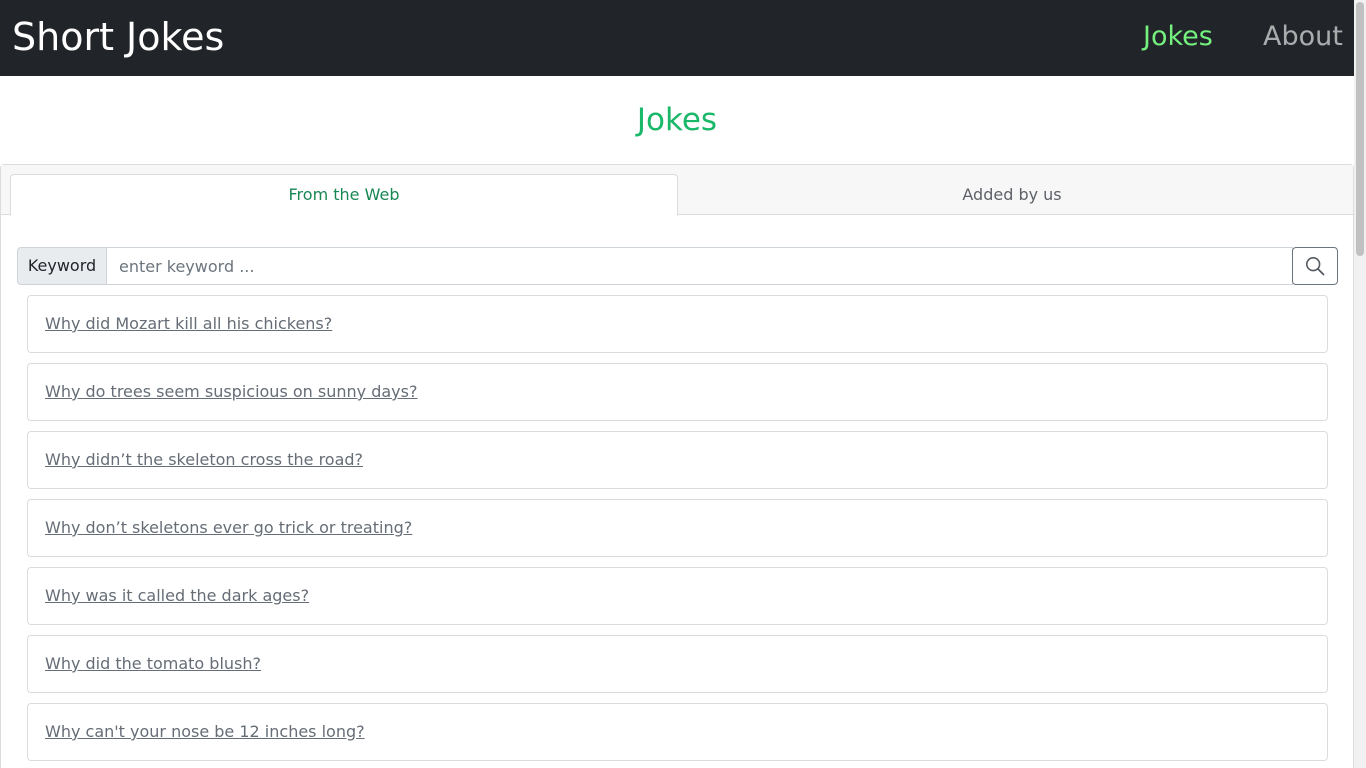 Image resolution: width=1366 pixels, height=768 pixels. I want to click on page-title: Jokes, so click(677, 120).